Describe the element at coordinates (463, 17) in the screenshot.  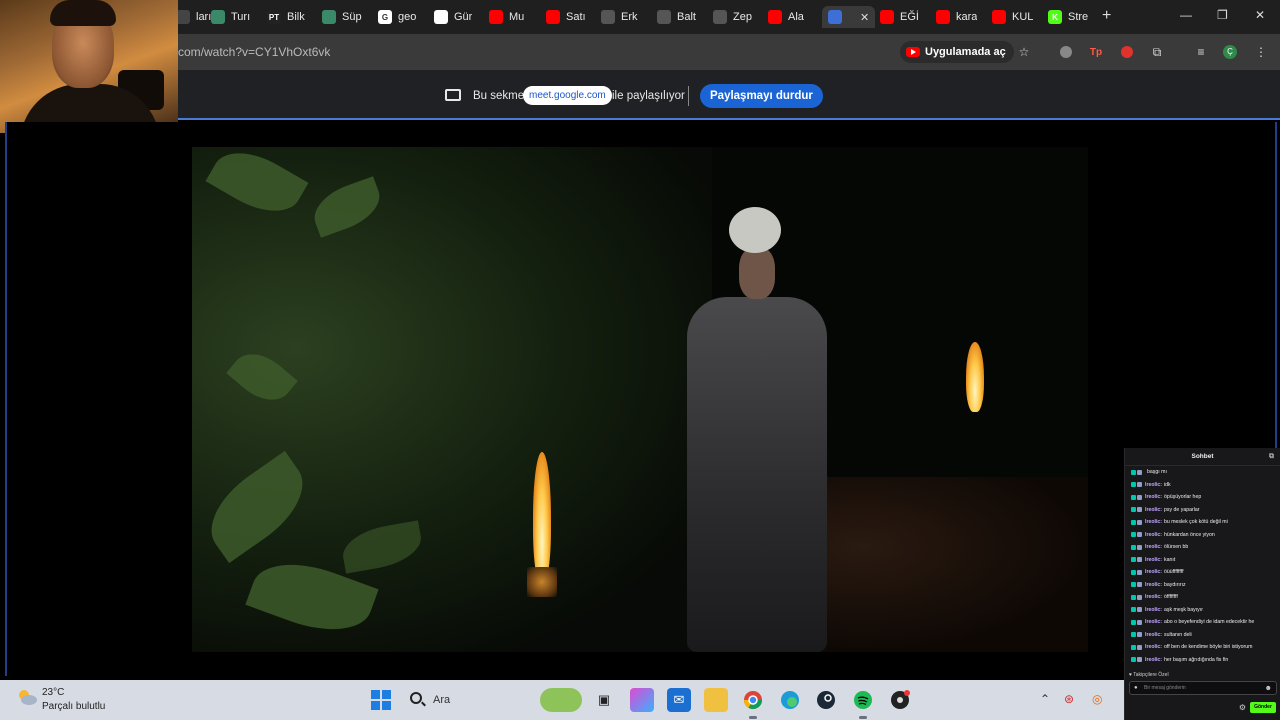
I see `tab-label: Gür` at that location.